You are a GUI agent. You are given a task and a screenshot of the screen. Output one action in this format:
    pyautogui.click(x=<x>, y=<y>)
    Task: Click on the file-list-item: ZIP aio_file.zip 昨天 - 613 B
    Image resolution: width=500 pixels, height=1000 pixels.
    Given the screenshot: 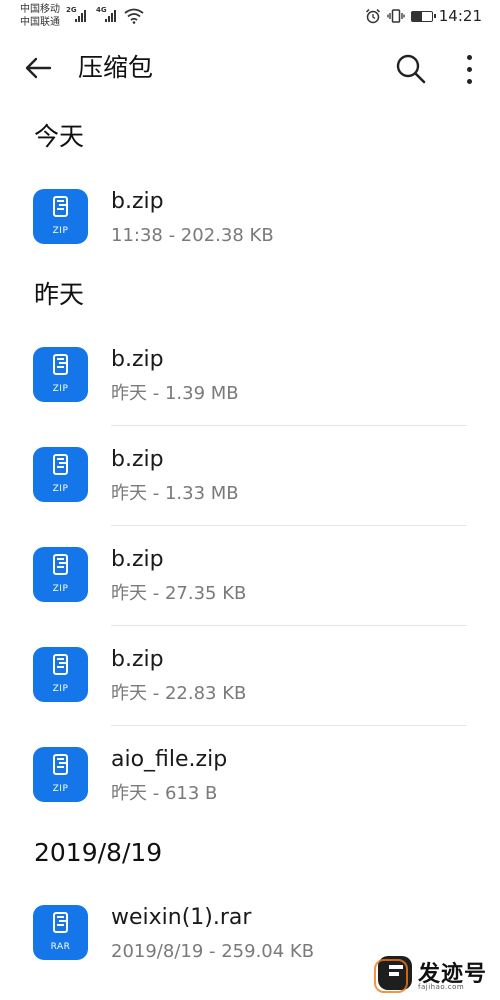 What is the action you would take?
    pyautogui.click(x=250, y=776)
    